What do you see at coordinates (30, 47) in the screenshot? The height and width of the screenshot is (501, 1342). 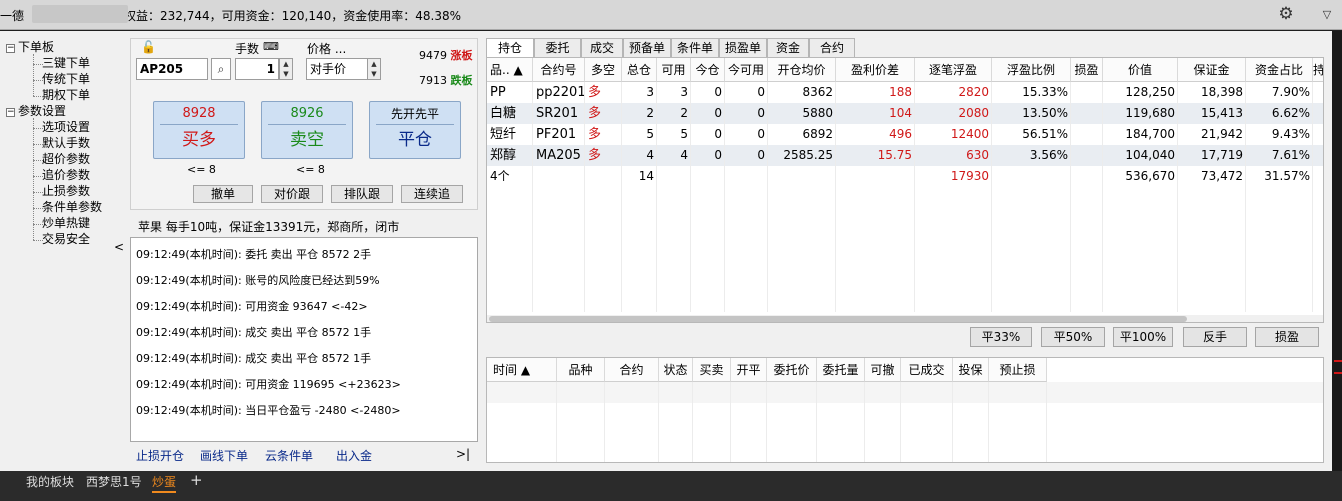 I see `tree-item: − 下单板` at bounding box center [30, 47].